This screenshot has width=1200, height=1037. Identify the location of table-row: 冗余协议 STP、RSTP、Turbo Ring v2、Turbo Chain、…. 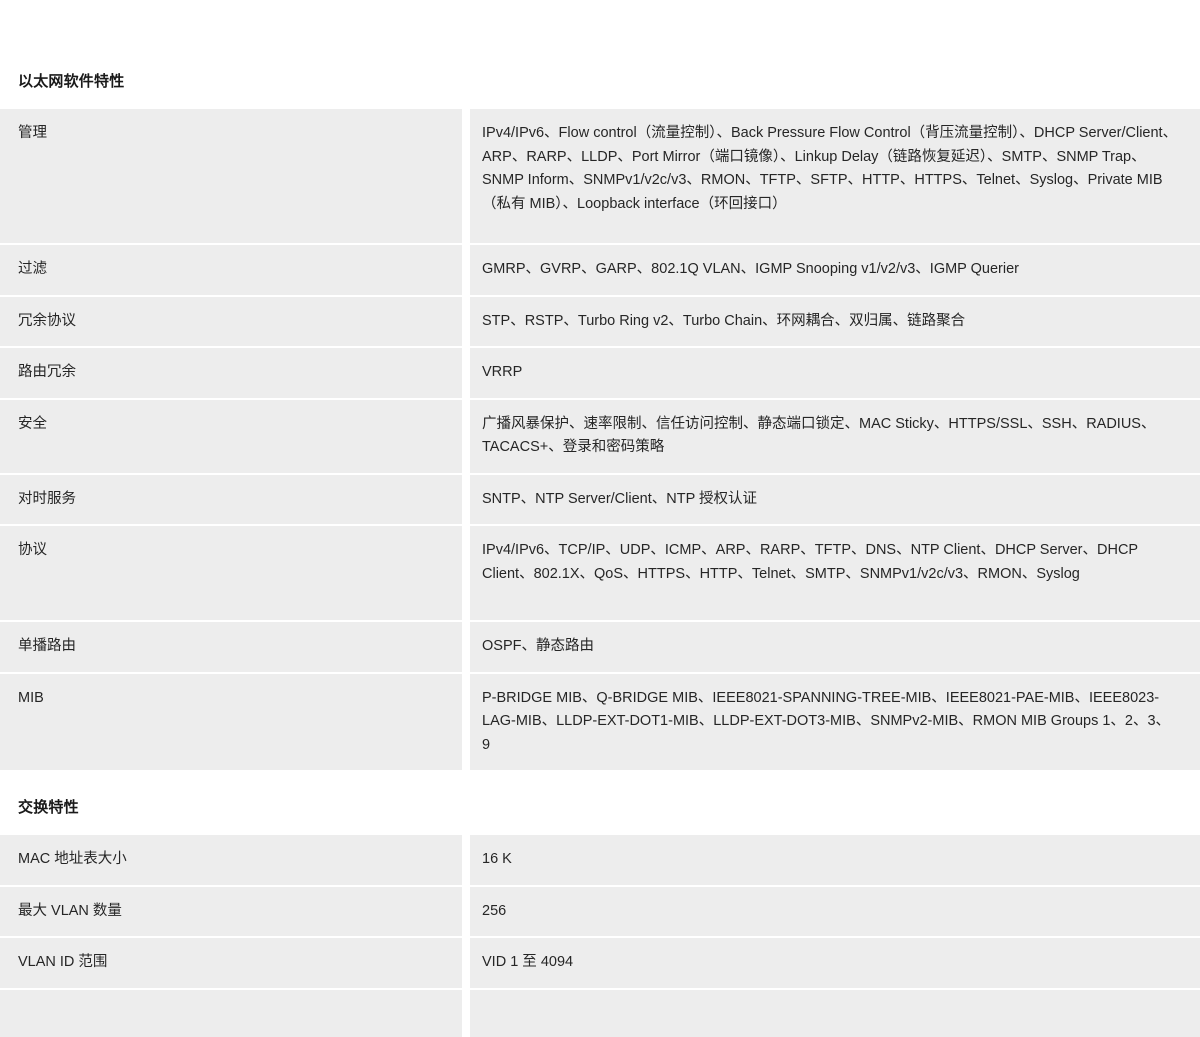
(600, 321).